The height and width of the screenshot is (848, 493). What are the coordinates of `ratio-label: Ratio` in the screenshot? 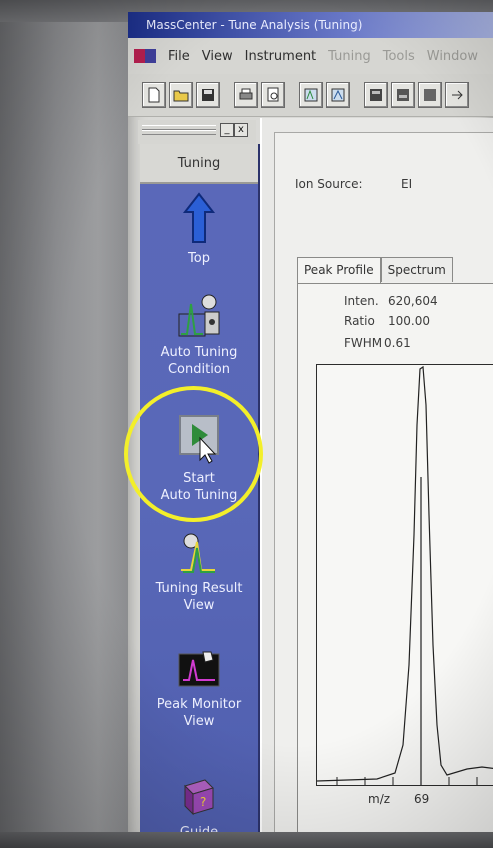 It's located at (359, 321).